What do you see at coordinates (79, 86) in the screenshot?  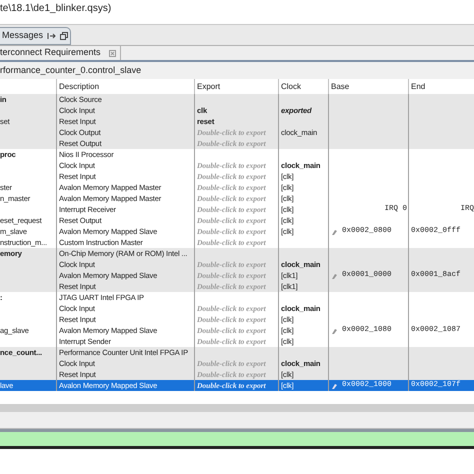 I see `column-header: Description` at bounding box center [79, 86].